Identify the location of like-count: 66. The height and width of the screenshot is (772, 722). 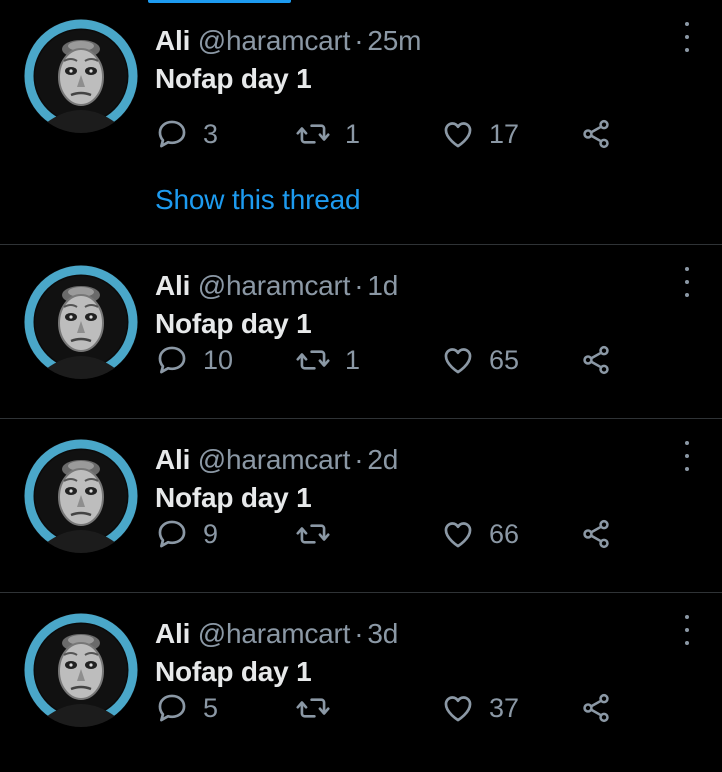
(504, 533).